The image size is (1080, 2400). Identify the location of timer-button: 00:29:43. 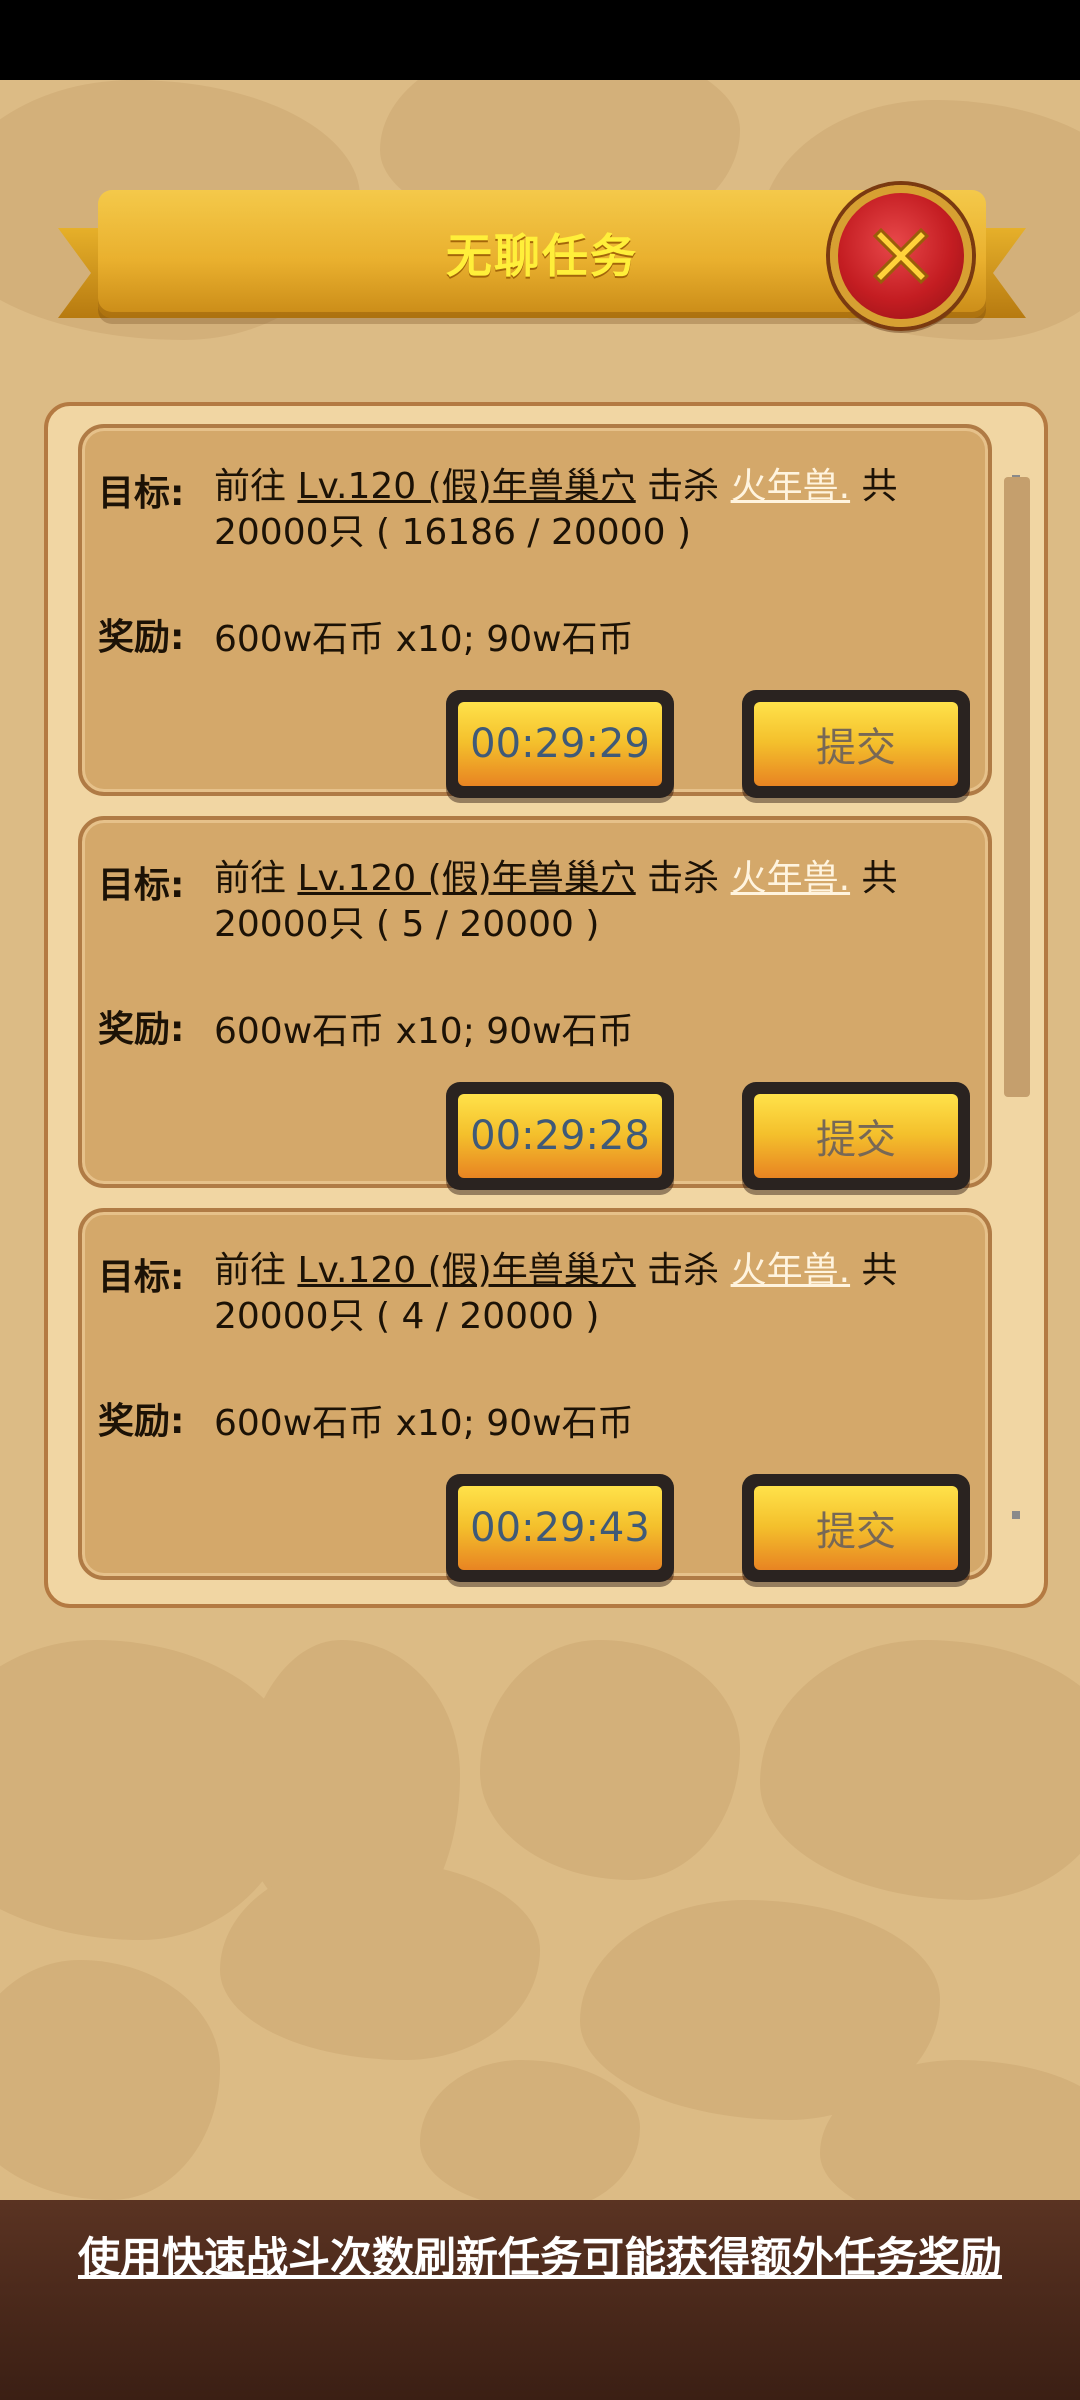
(560, 1528).